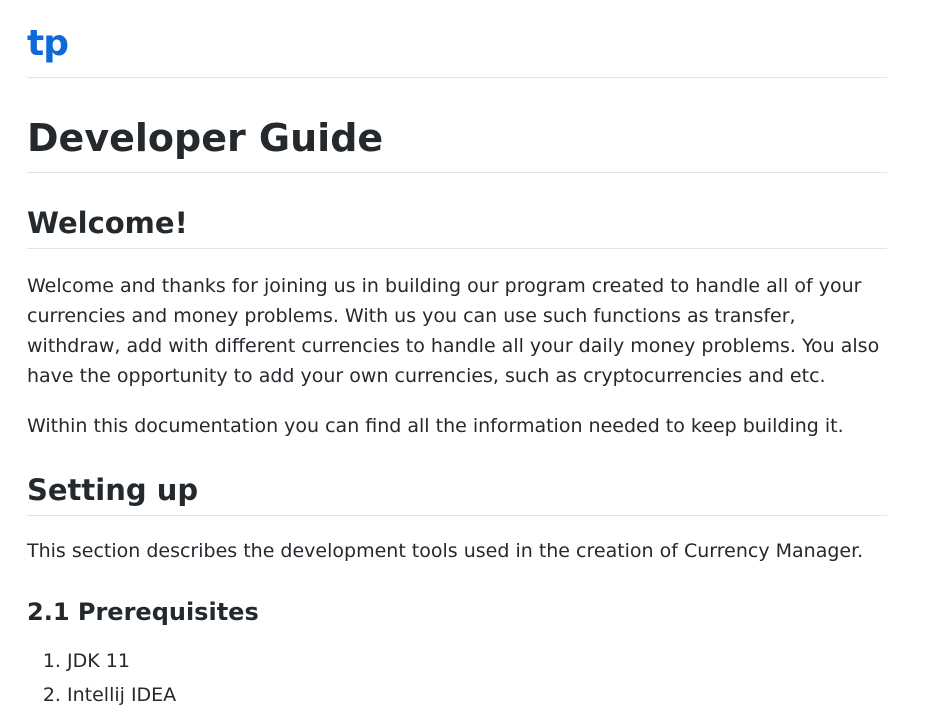 The height and width of the screenshot is (714, 941). I want to click on welcome-heading: Welcome!, so click(457, 226).